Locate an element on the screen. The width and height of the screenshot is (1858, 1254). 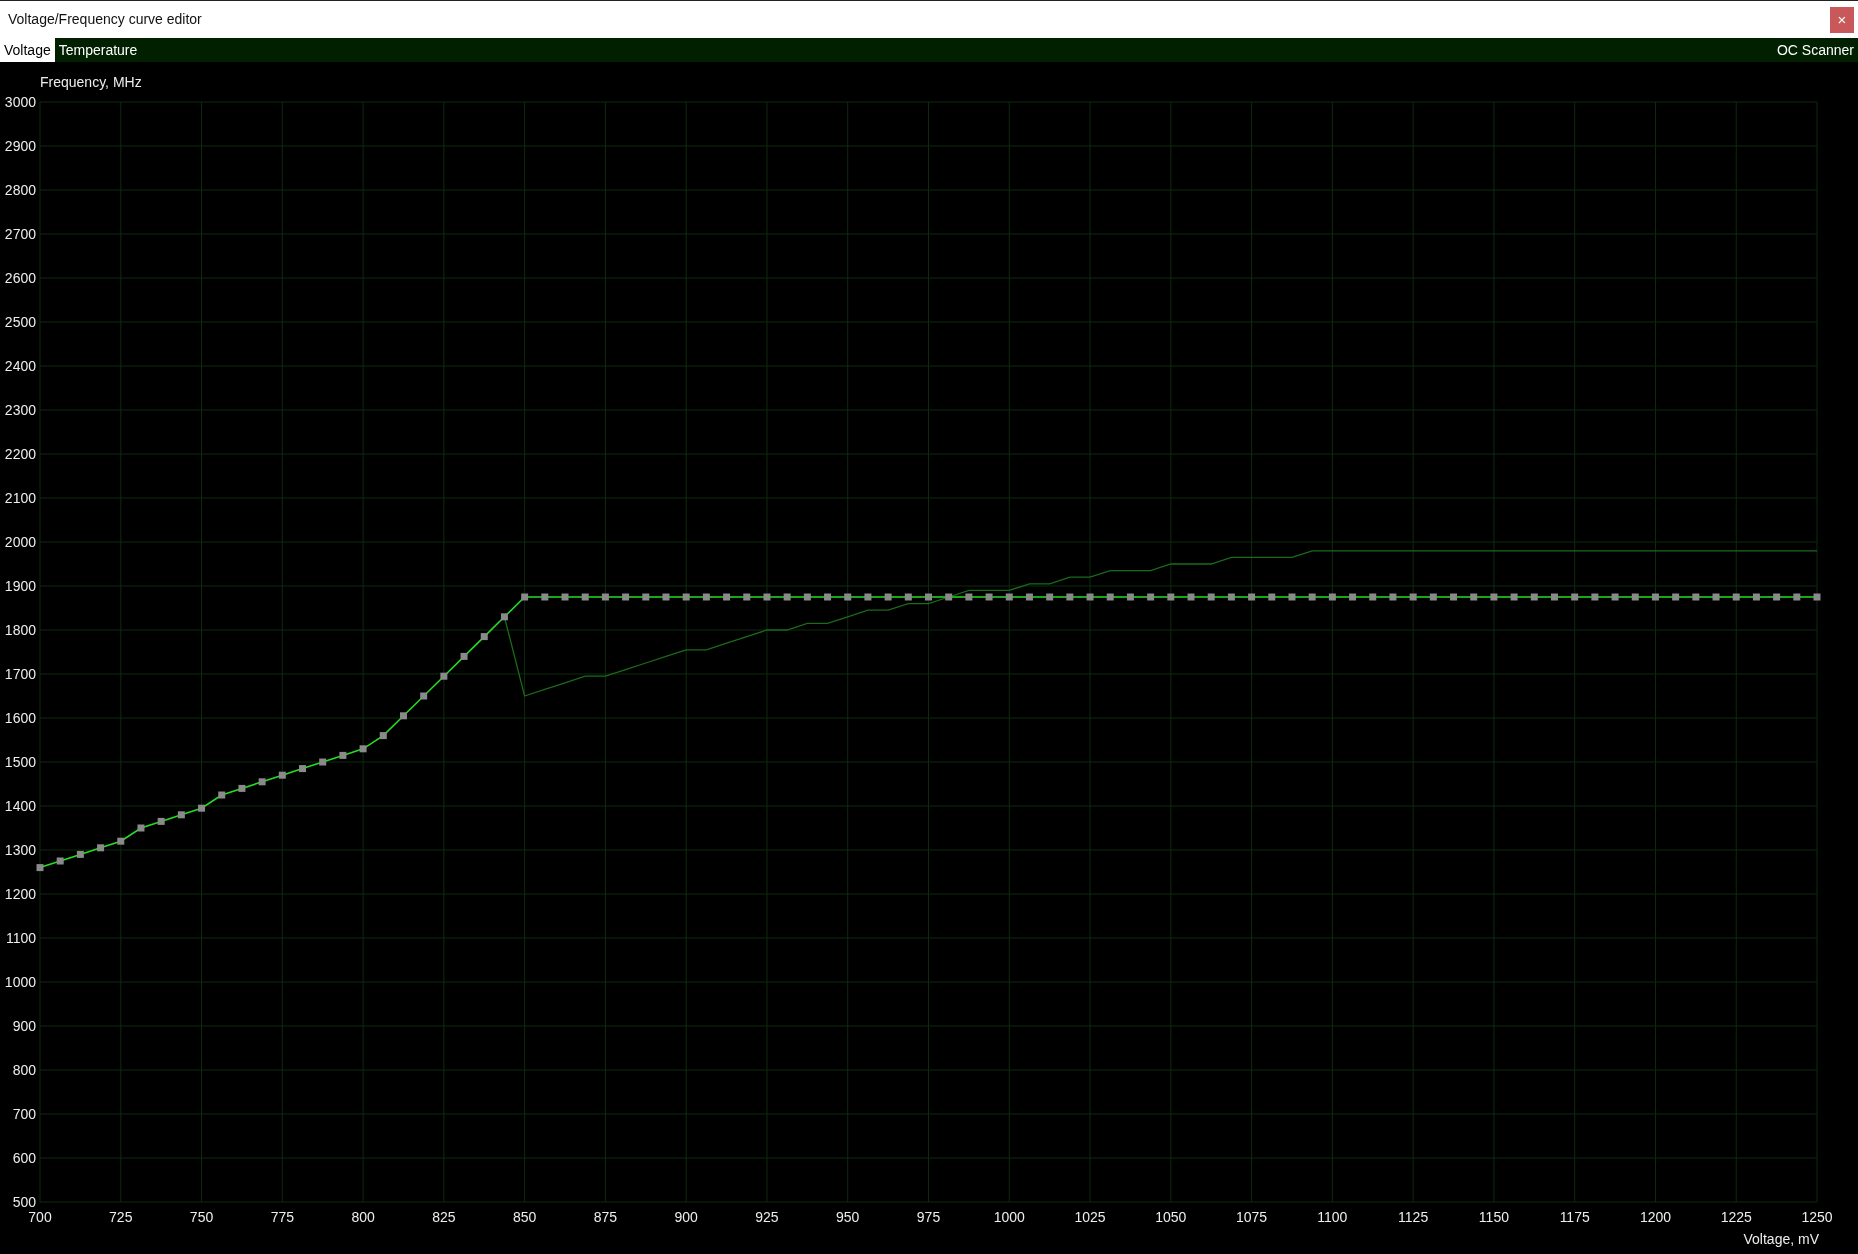
oc-scanner-button: OC Scanner is located at coordinates (1815, 50).